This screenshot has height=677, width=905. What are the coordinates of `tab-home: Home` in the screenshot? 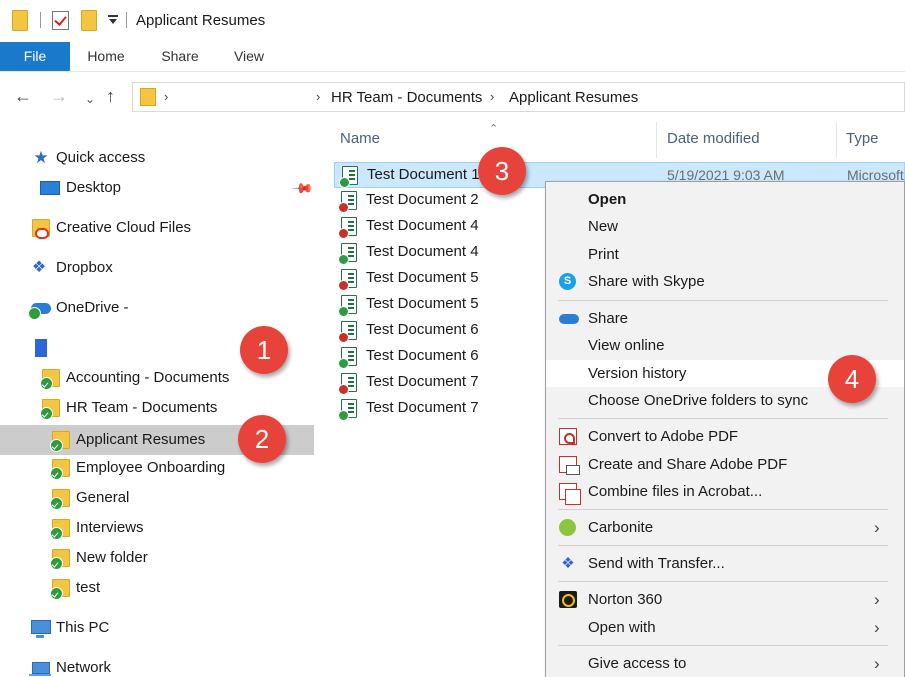 It's located at (106, 56).